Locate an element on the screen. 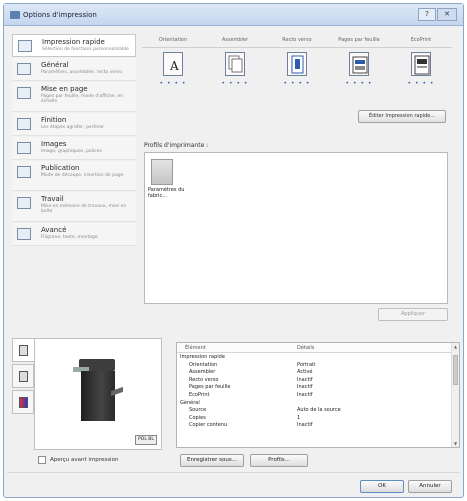  table-row: Impression rapide is located at coordinates (314, 358).